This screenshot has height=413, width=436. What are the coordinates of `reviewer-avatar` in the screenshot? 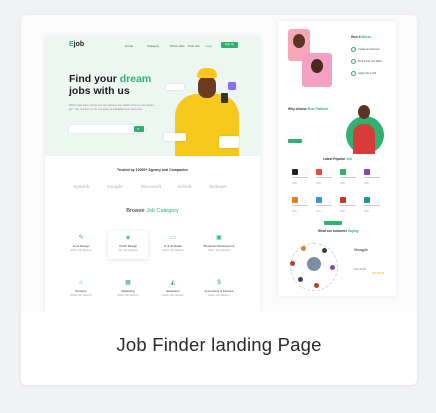 It's located at (314, 264).